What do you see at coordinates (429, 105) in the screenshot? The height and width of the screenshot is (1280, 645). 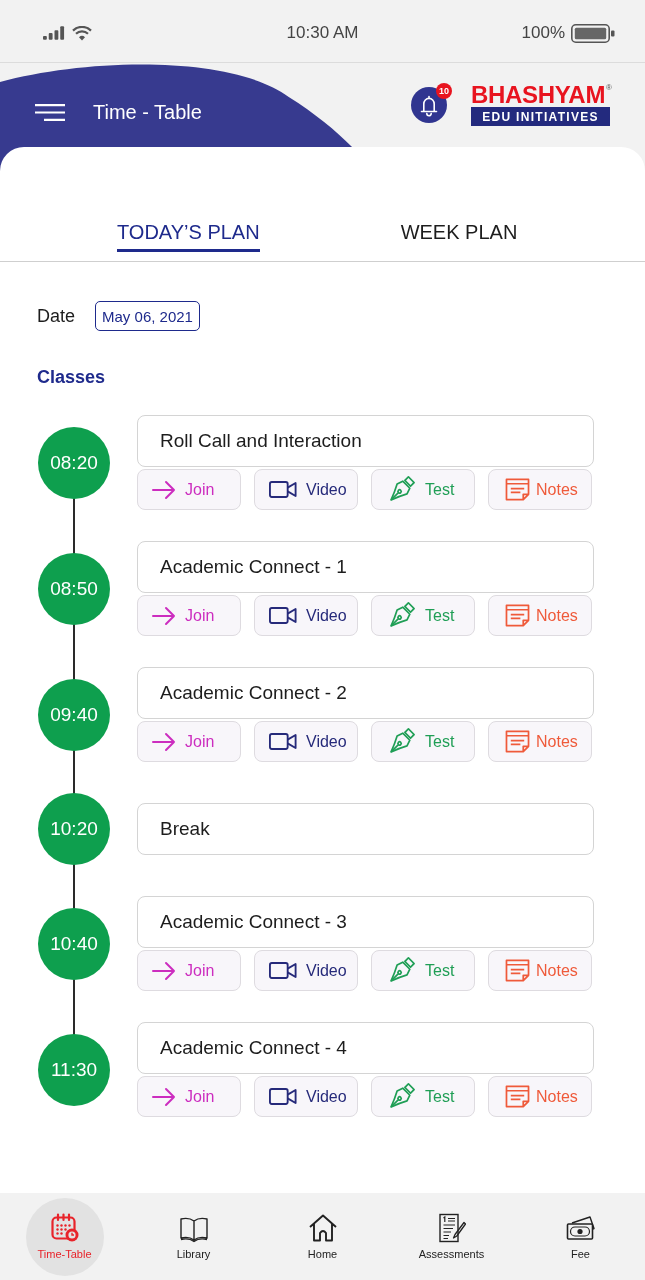 I see `notification-bell-icon` at bounding box center [429, 105].